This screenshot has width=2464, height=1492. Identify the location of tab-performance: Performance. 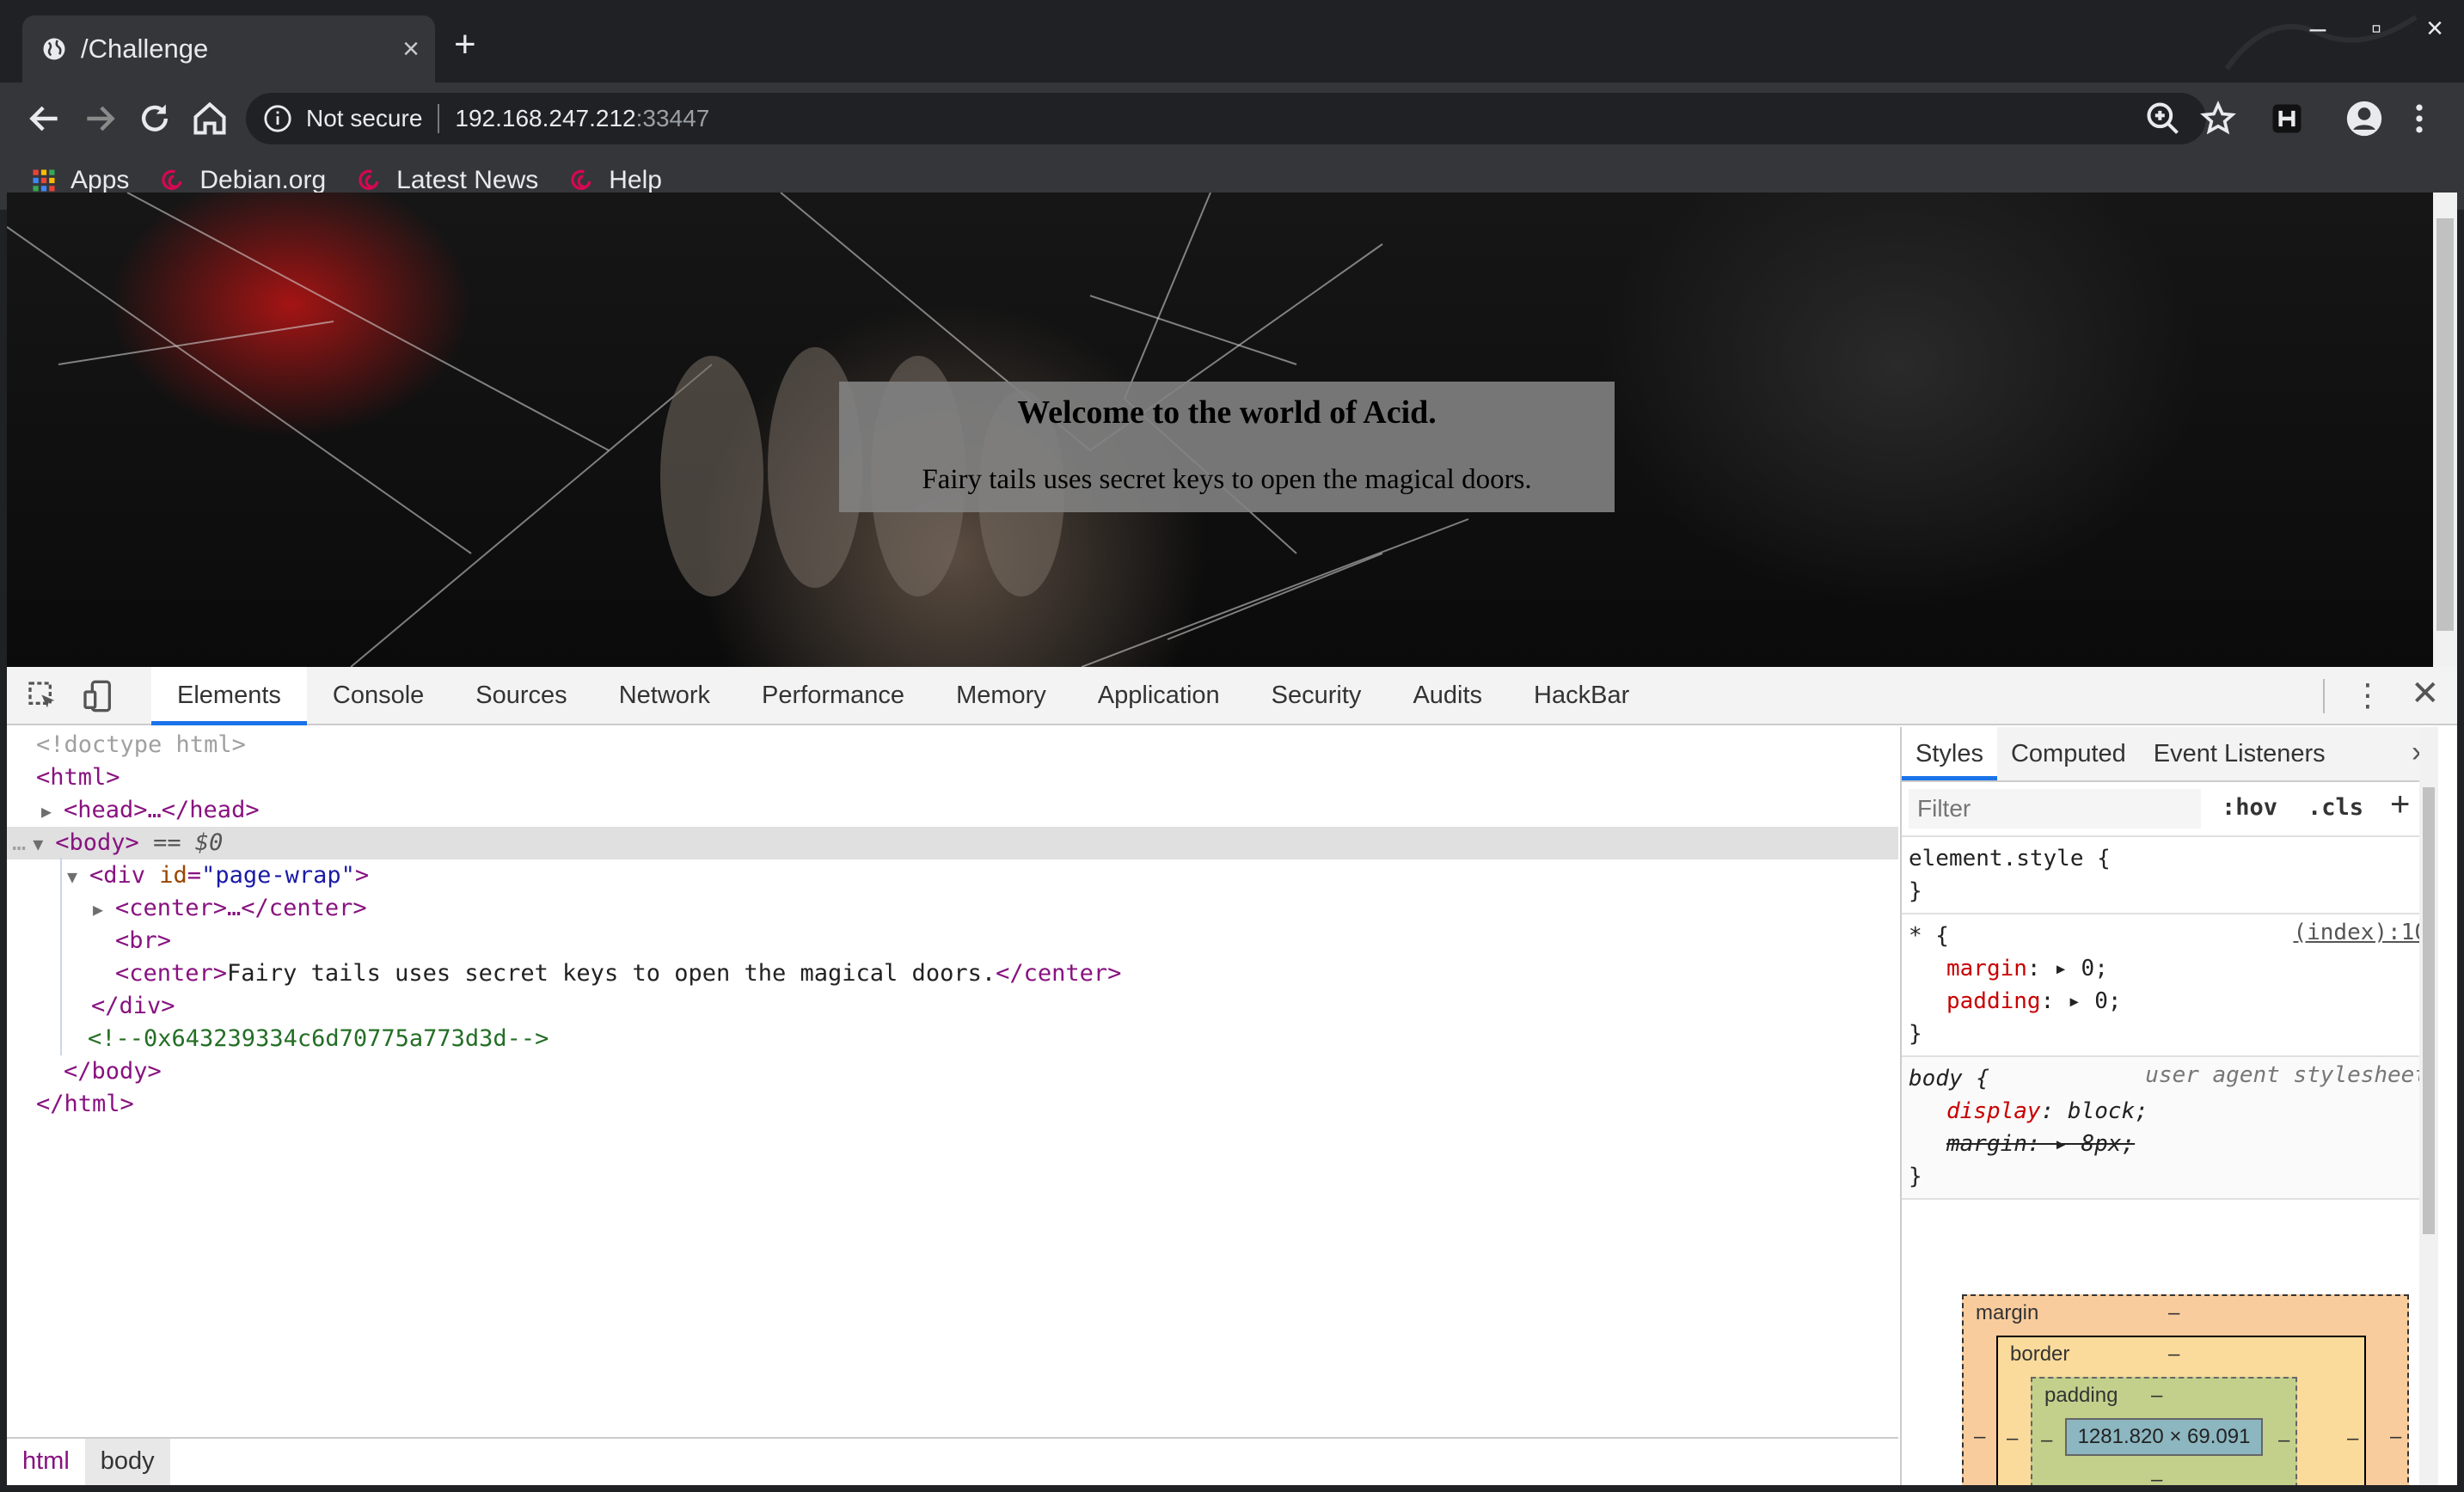
(833, 696).